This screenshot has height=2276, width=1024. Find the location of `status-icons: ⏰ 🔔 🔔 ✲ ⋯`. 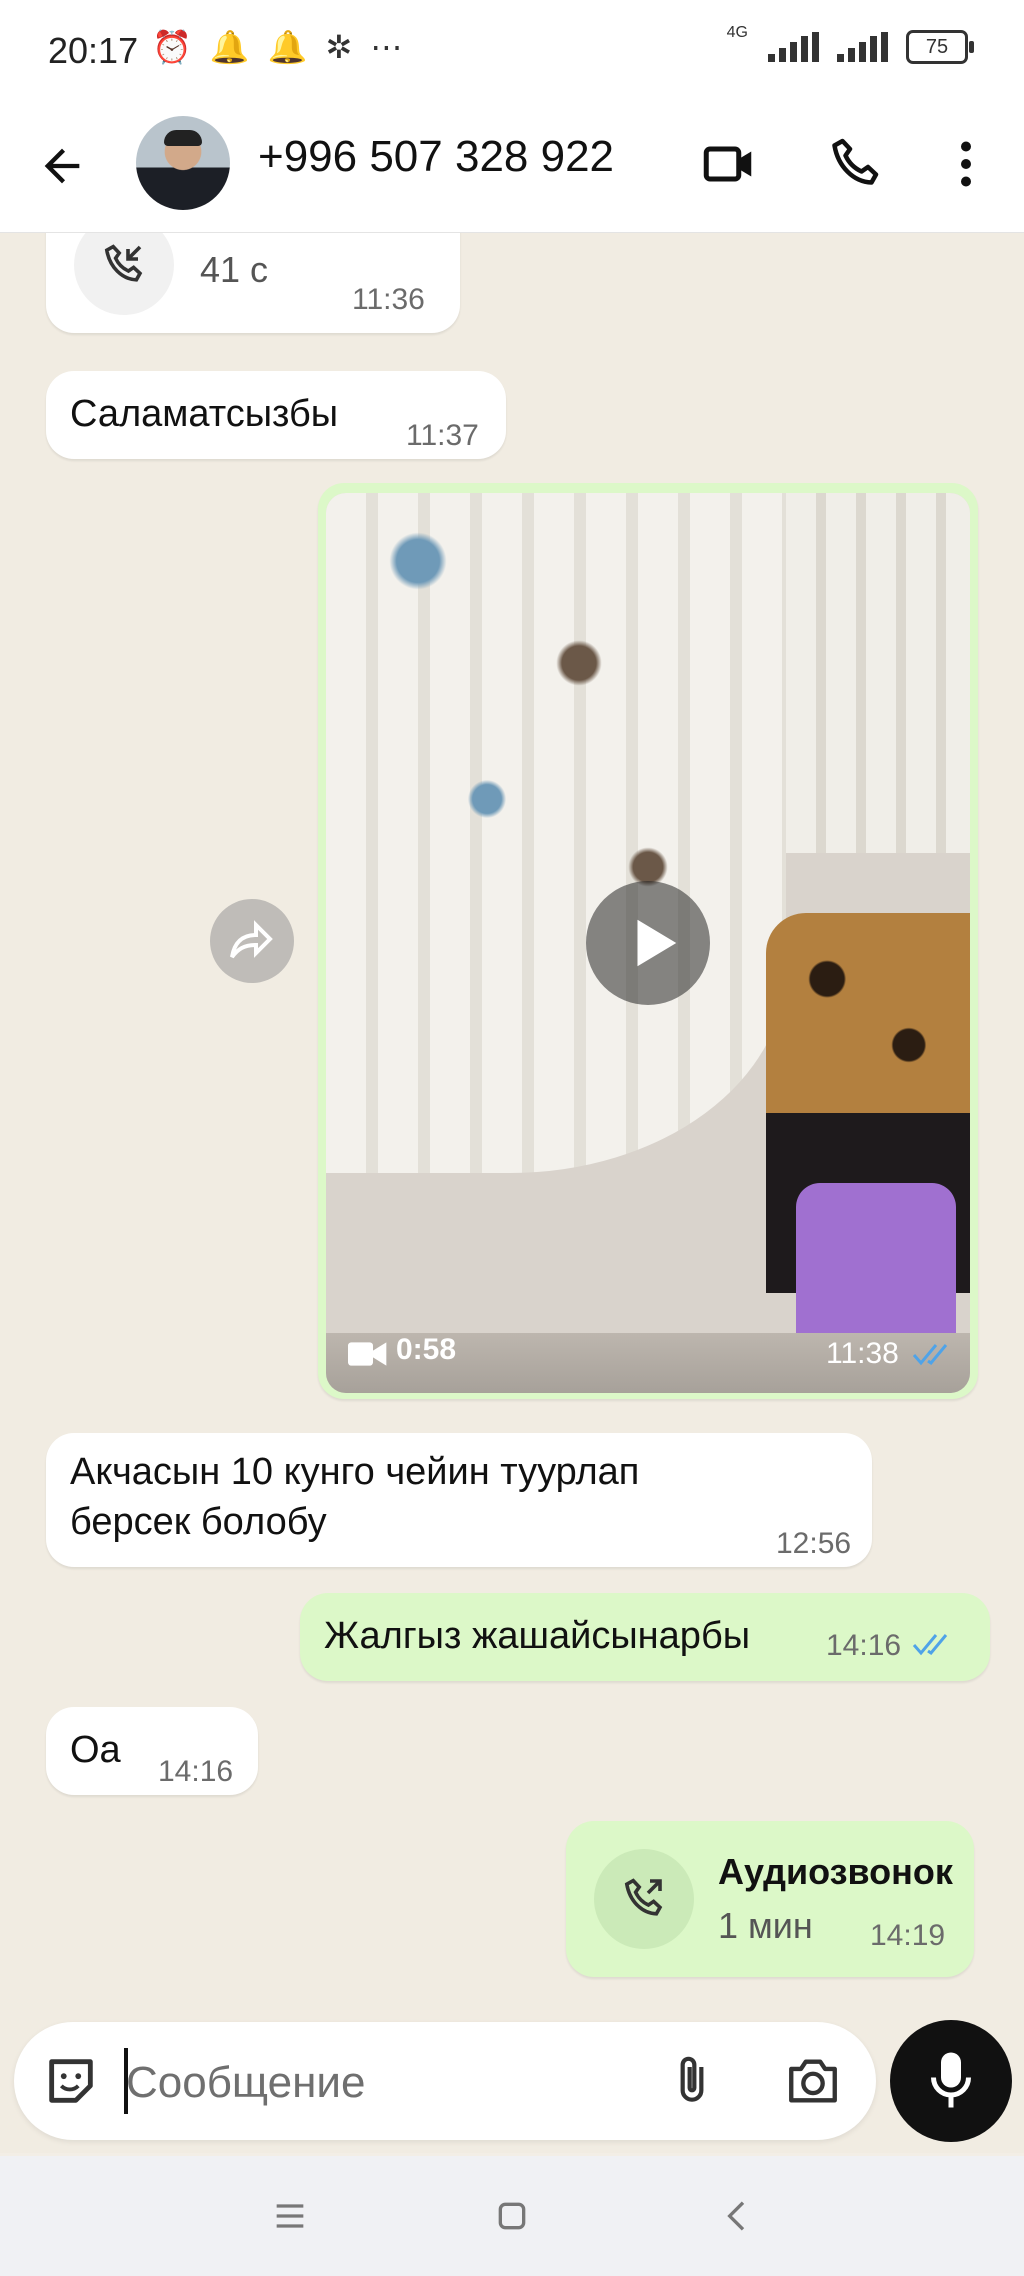

status-icons: ⏰ 🔔 🔔 ✲ ⋯ is located at coordinates (277, 47).